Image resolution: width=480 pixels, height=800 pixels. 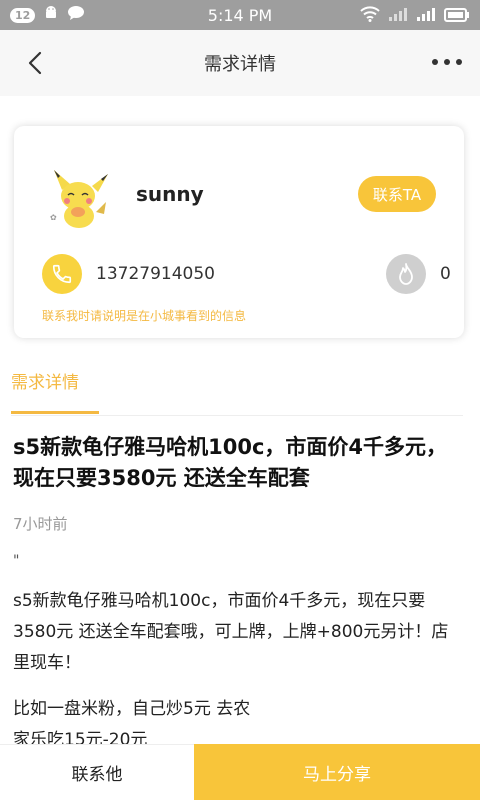 What do you see at coordinates (40, 524) in the screenshot?
I see `post-time: 7小时前` at bounding box center [40, 524].